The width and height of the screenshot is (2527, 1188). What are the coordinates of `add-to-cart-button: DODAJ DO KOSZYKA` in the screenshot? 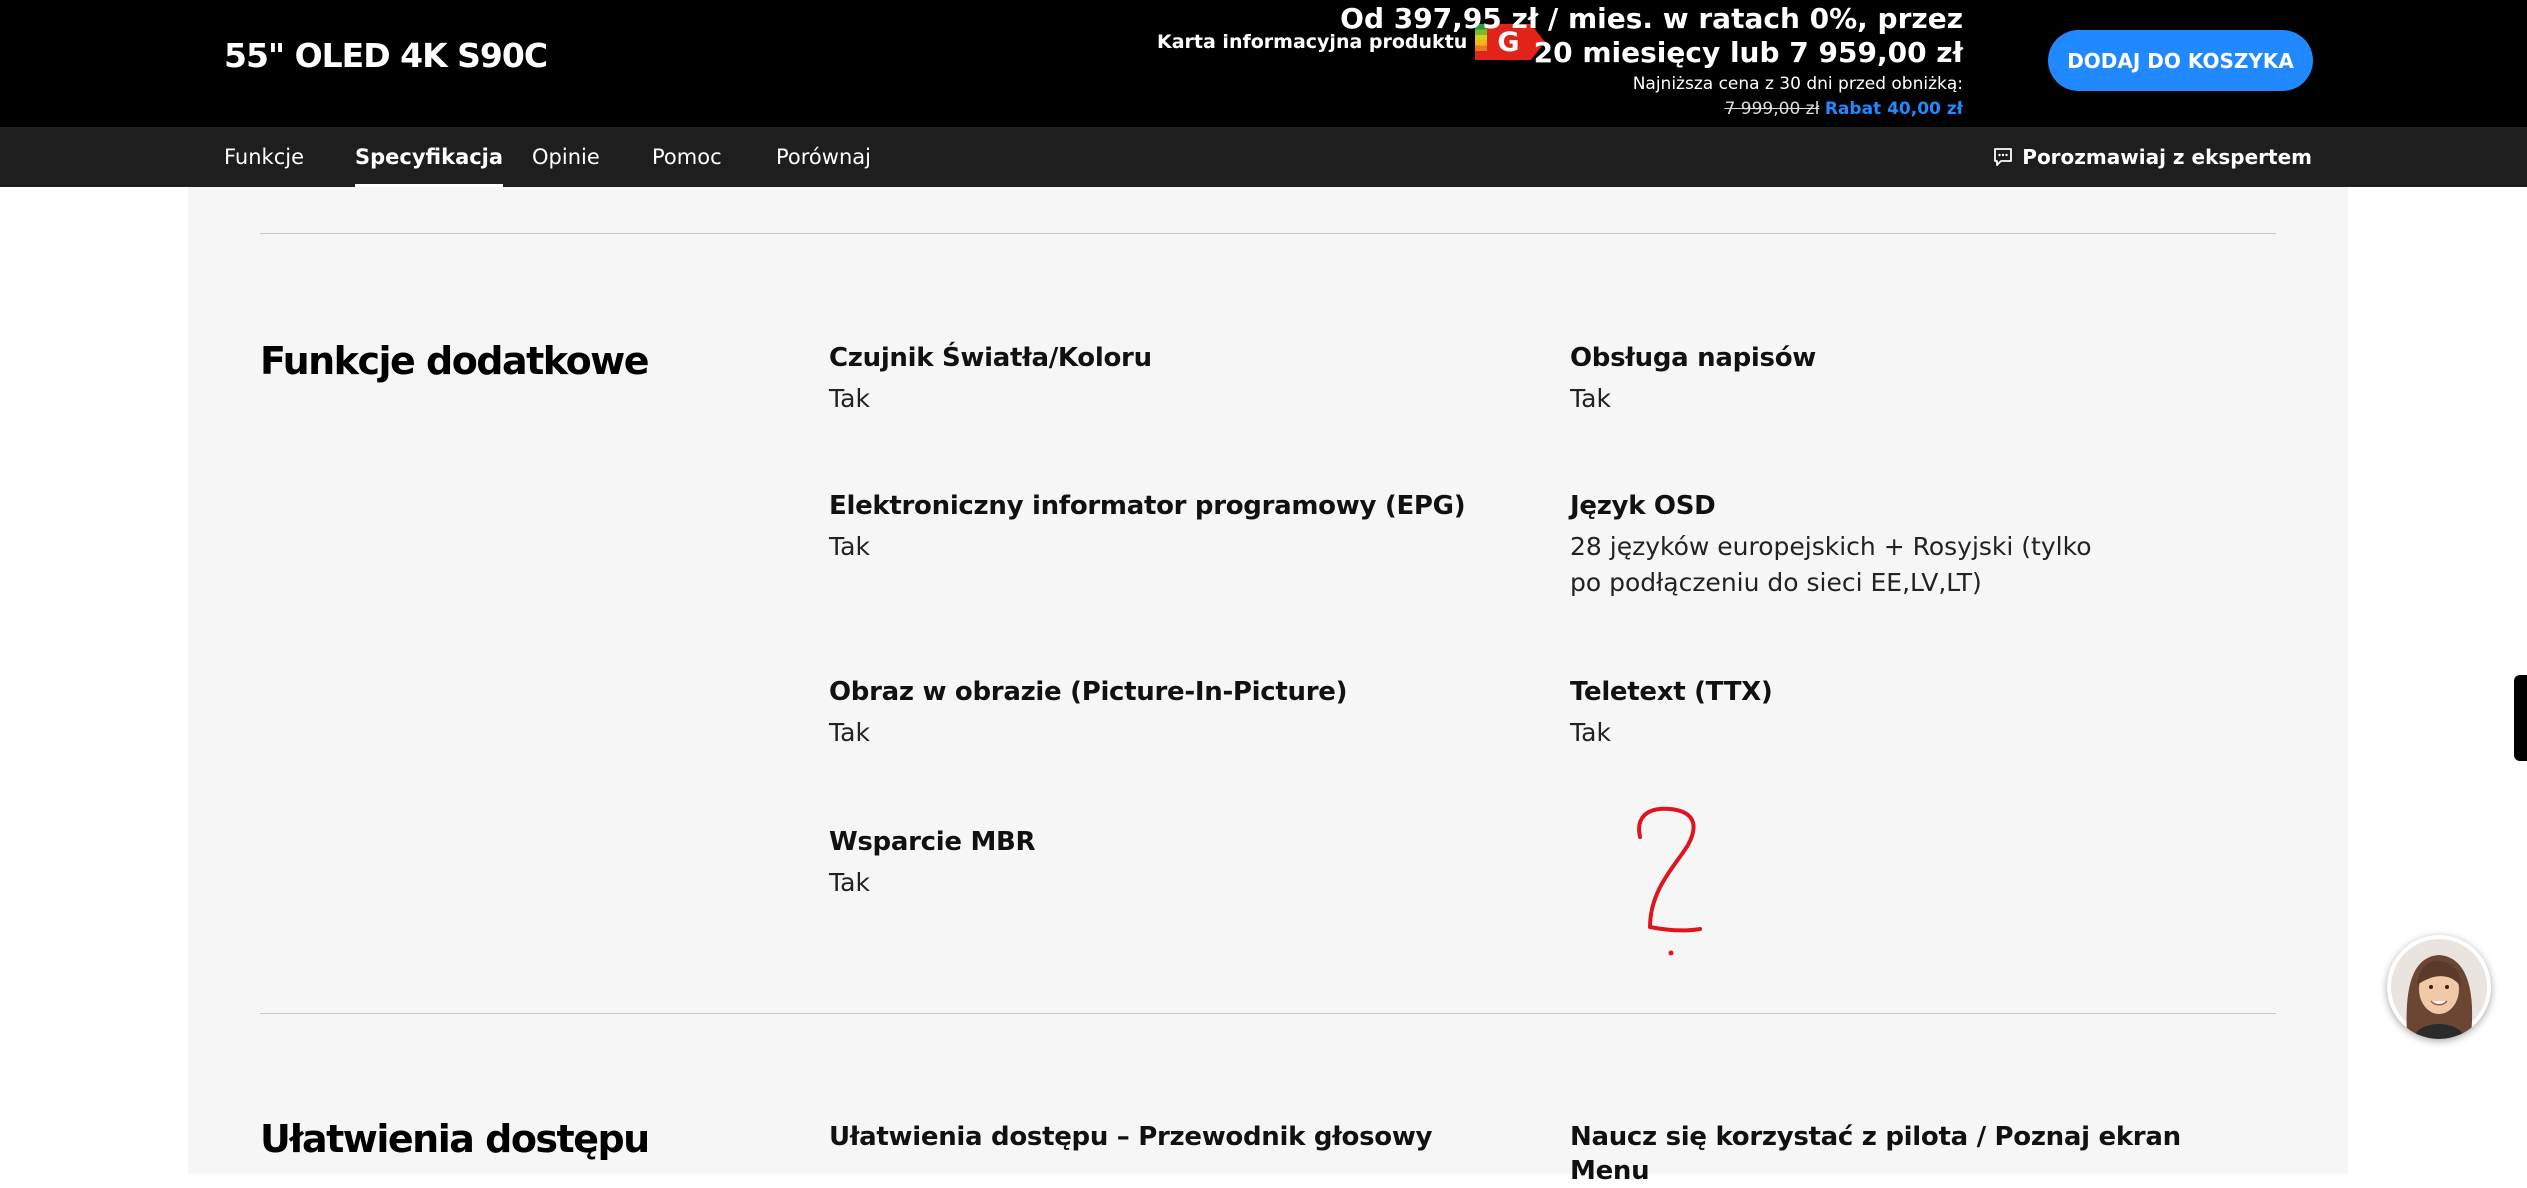 It's located at (2180, 60).